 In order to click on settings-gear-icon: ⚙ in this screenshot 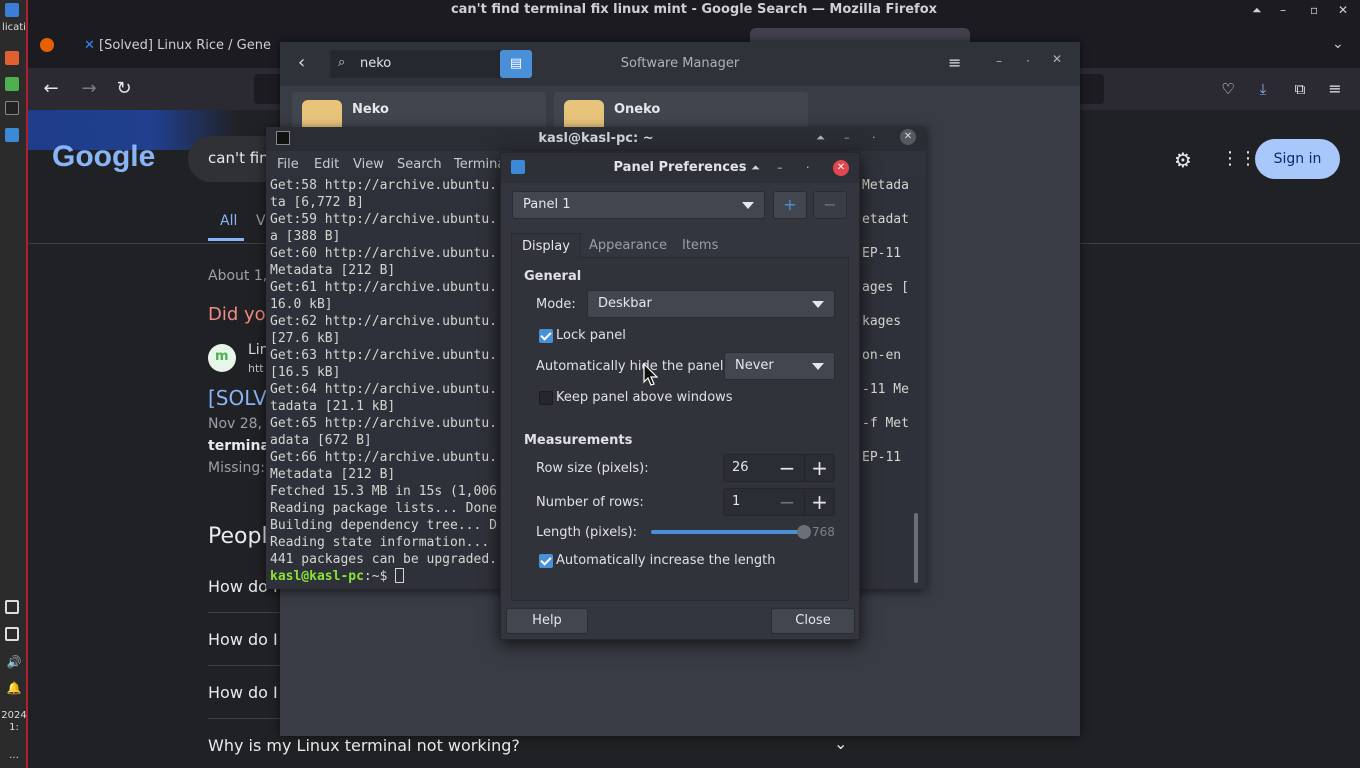, I will do `click(1183, 160)`.